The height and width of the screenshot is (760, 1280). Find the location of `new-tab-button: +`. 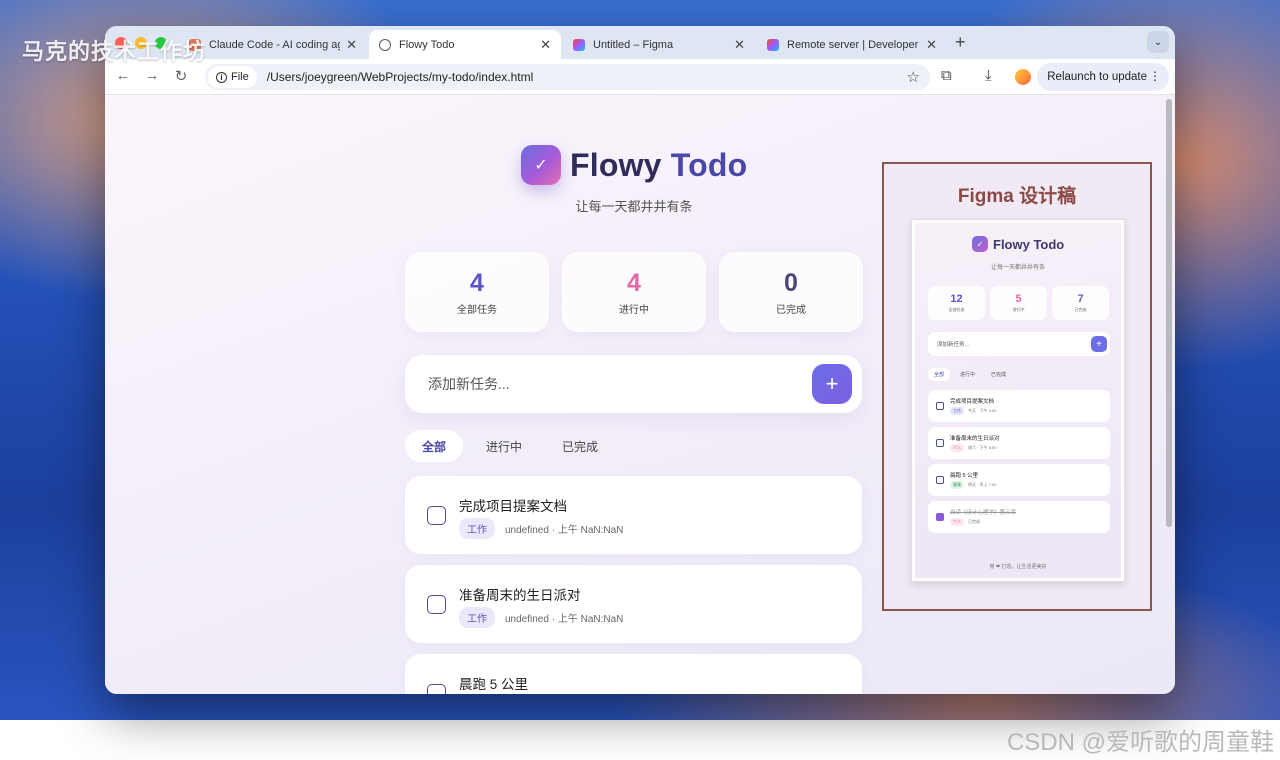

new-tab-button: + is located at coordinates (960, 42).